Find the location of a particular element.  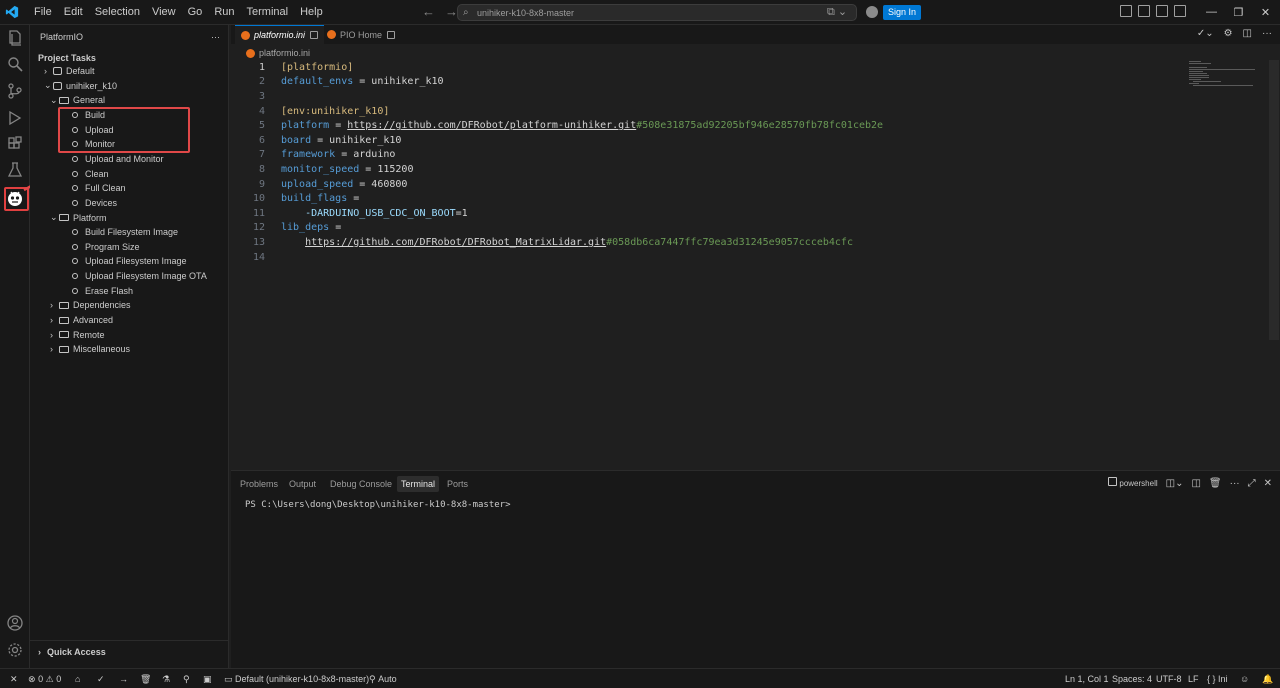

menu-terminal: Terminal is located at coordinates (268, 12).